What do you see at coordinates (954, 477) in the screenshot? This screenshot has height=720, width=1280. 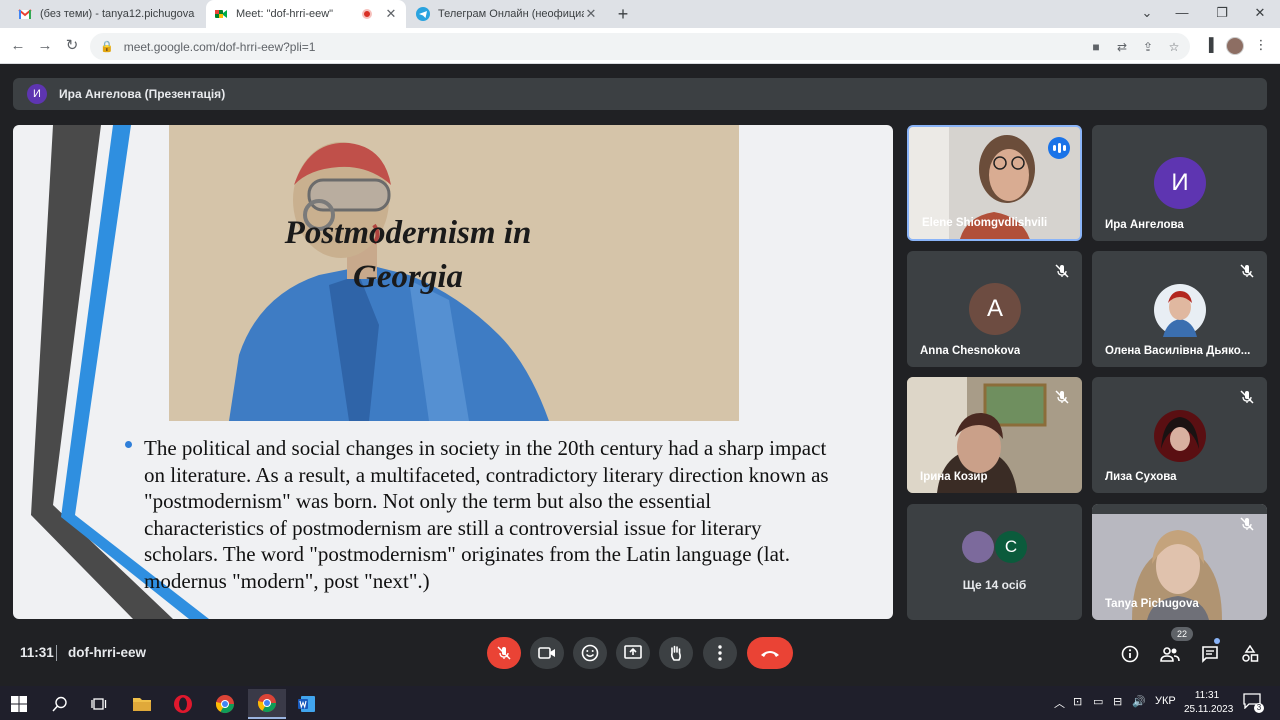 I see `participant-name: Ірина Козир` at bounding box center [954, 477].